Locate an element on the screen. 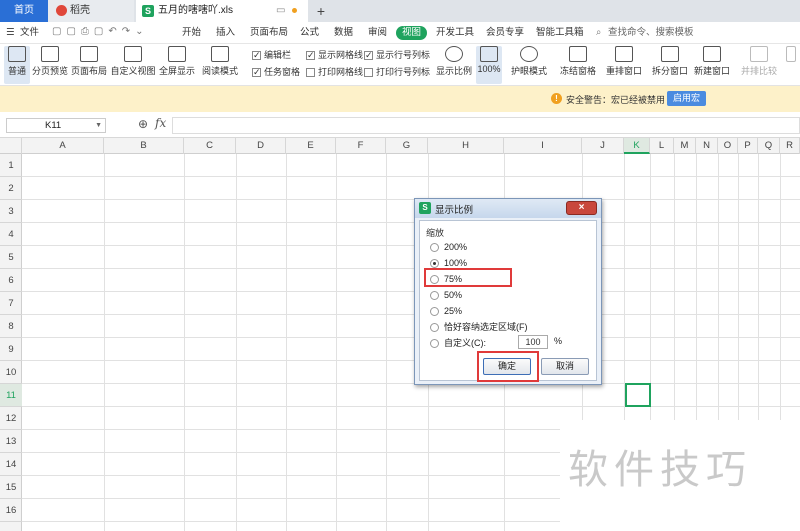  cell-reference: K11 is located at coordinates (53, 125).